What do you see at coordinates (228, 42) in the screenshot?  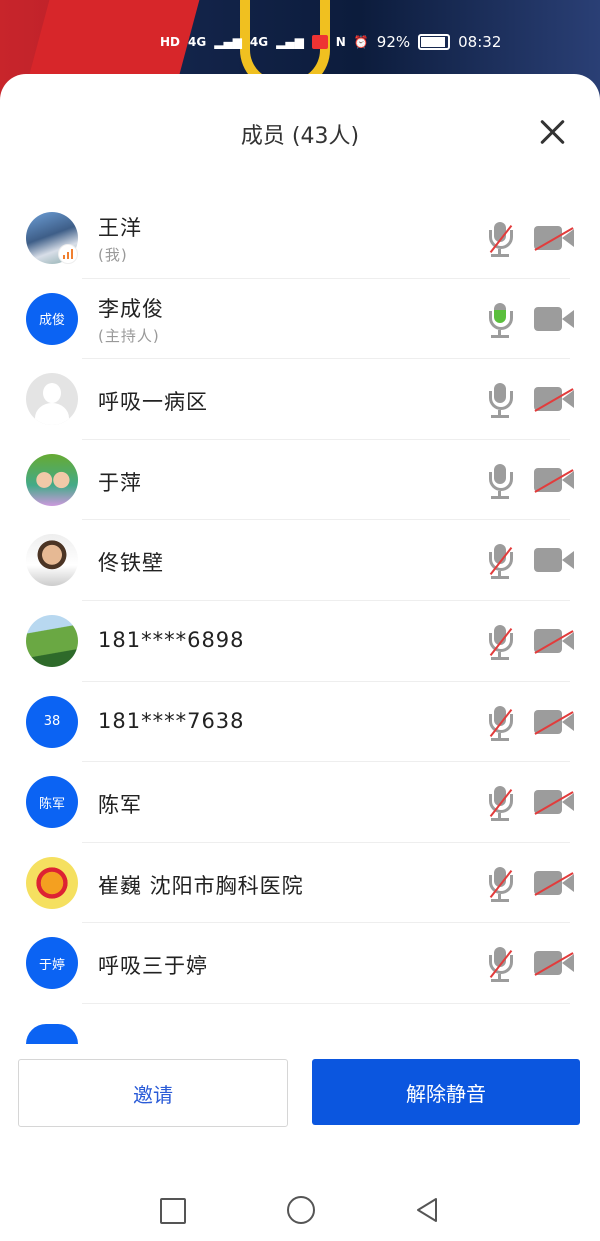 I see `signal-icon: ▂▄▆` at bounding box center [228, 42].